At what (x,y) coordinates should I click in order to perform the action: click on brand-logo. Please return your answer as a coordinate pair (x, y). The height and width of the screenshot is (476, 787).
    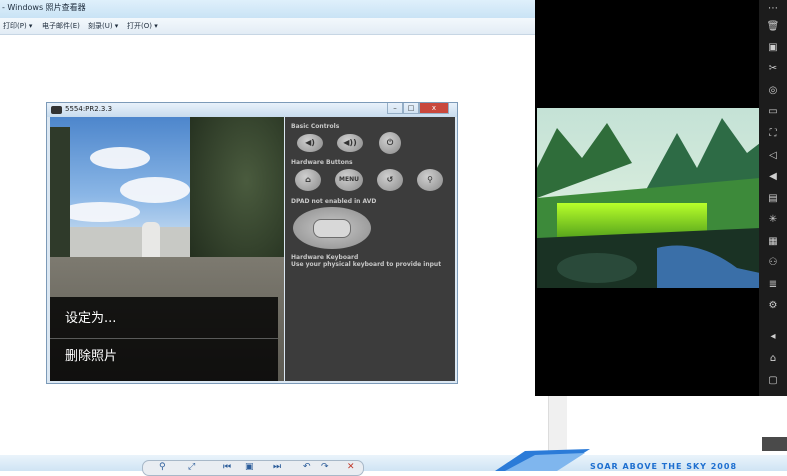
    Looking at the image, I should click on (542, 460).